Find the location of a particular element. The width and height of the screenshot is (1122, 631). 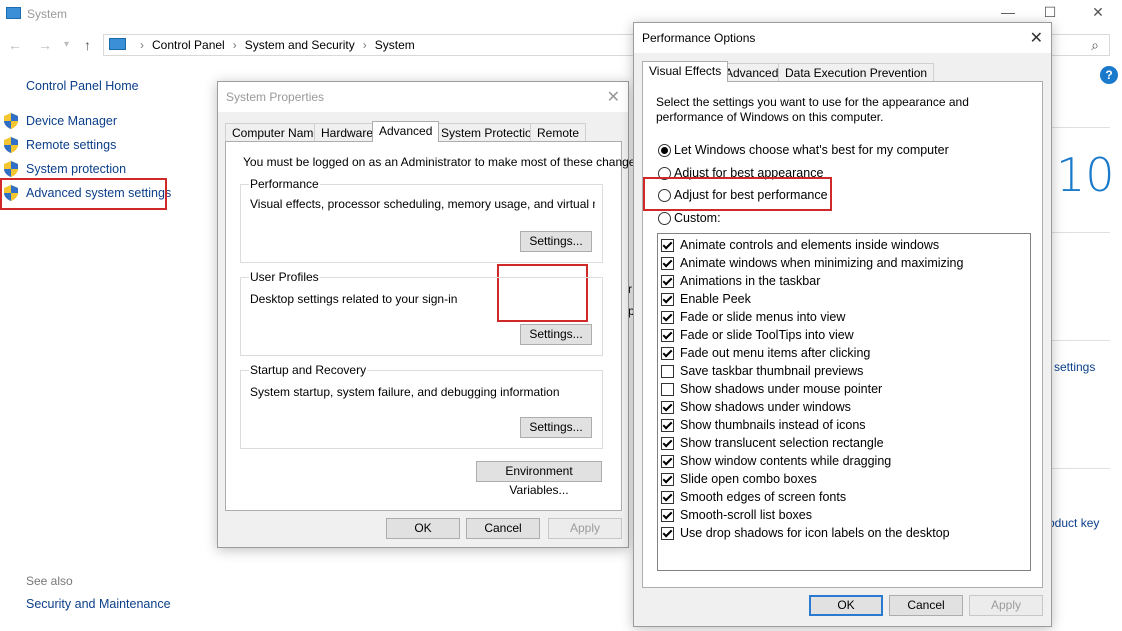

effect-checkbox-row: Fade or slide ToolTips into view is located at coordinates (841, 335).